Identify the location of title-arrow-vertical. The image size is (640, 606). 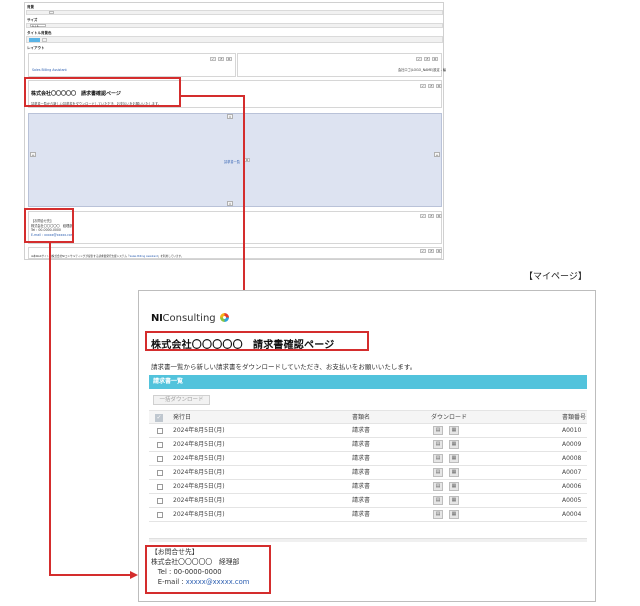
(244, 201).